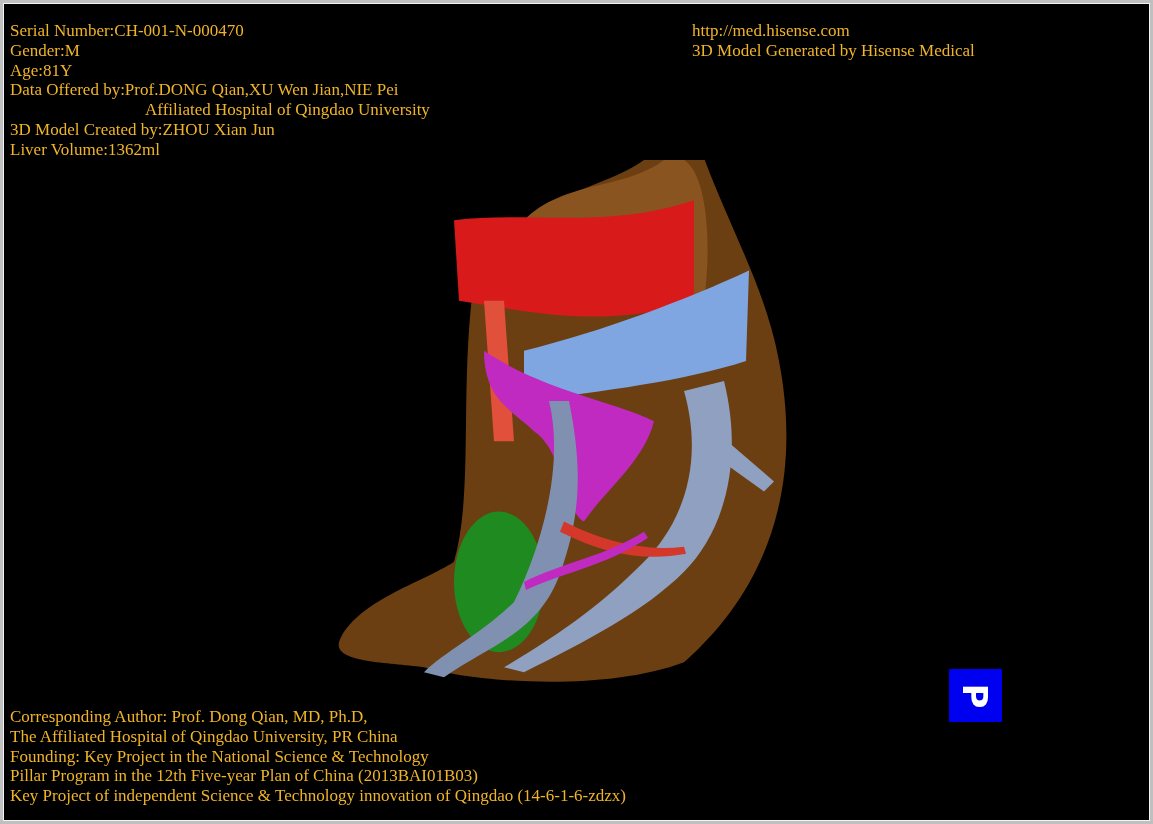 Image resolution: width=1153 pixels, height=824 pixels. Describe the element at coordinates (975, 695) in the screenshot. I see `orientation-marker: P` at that location.